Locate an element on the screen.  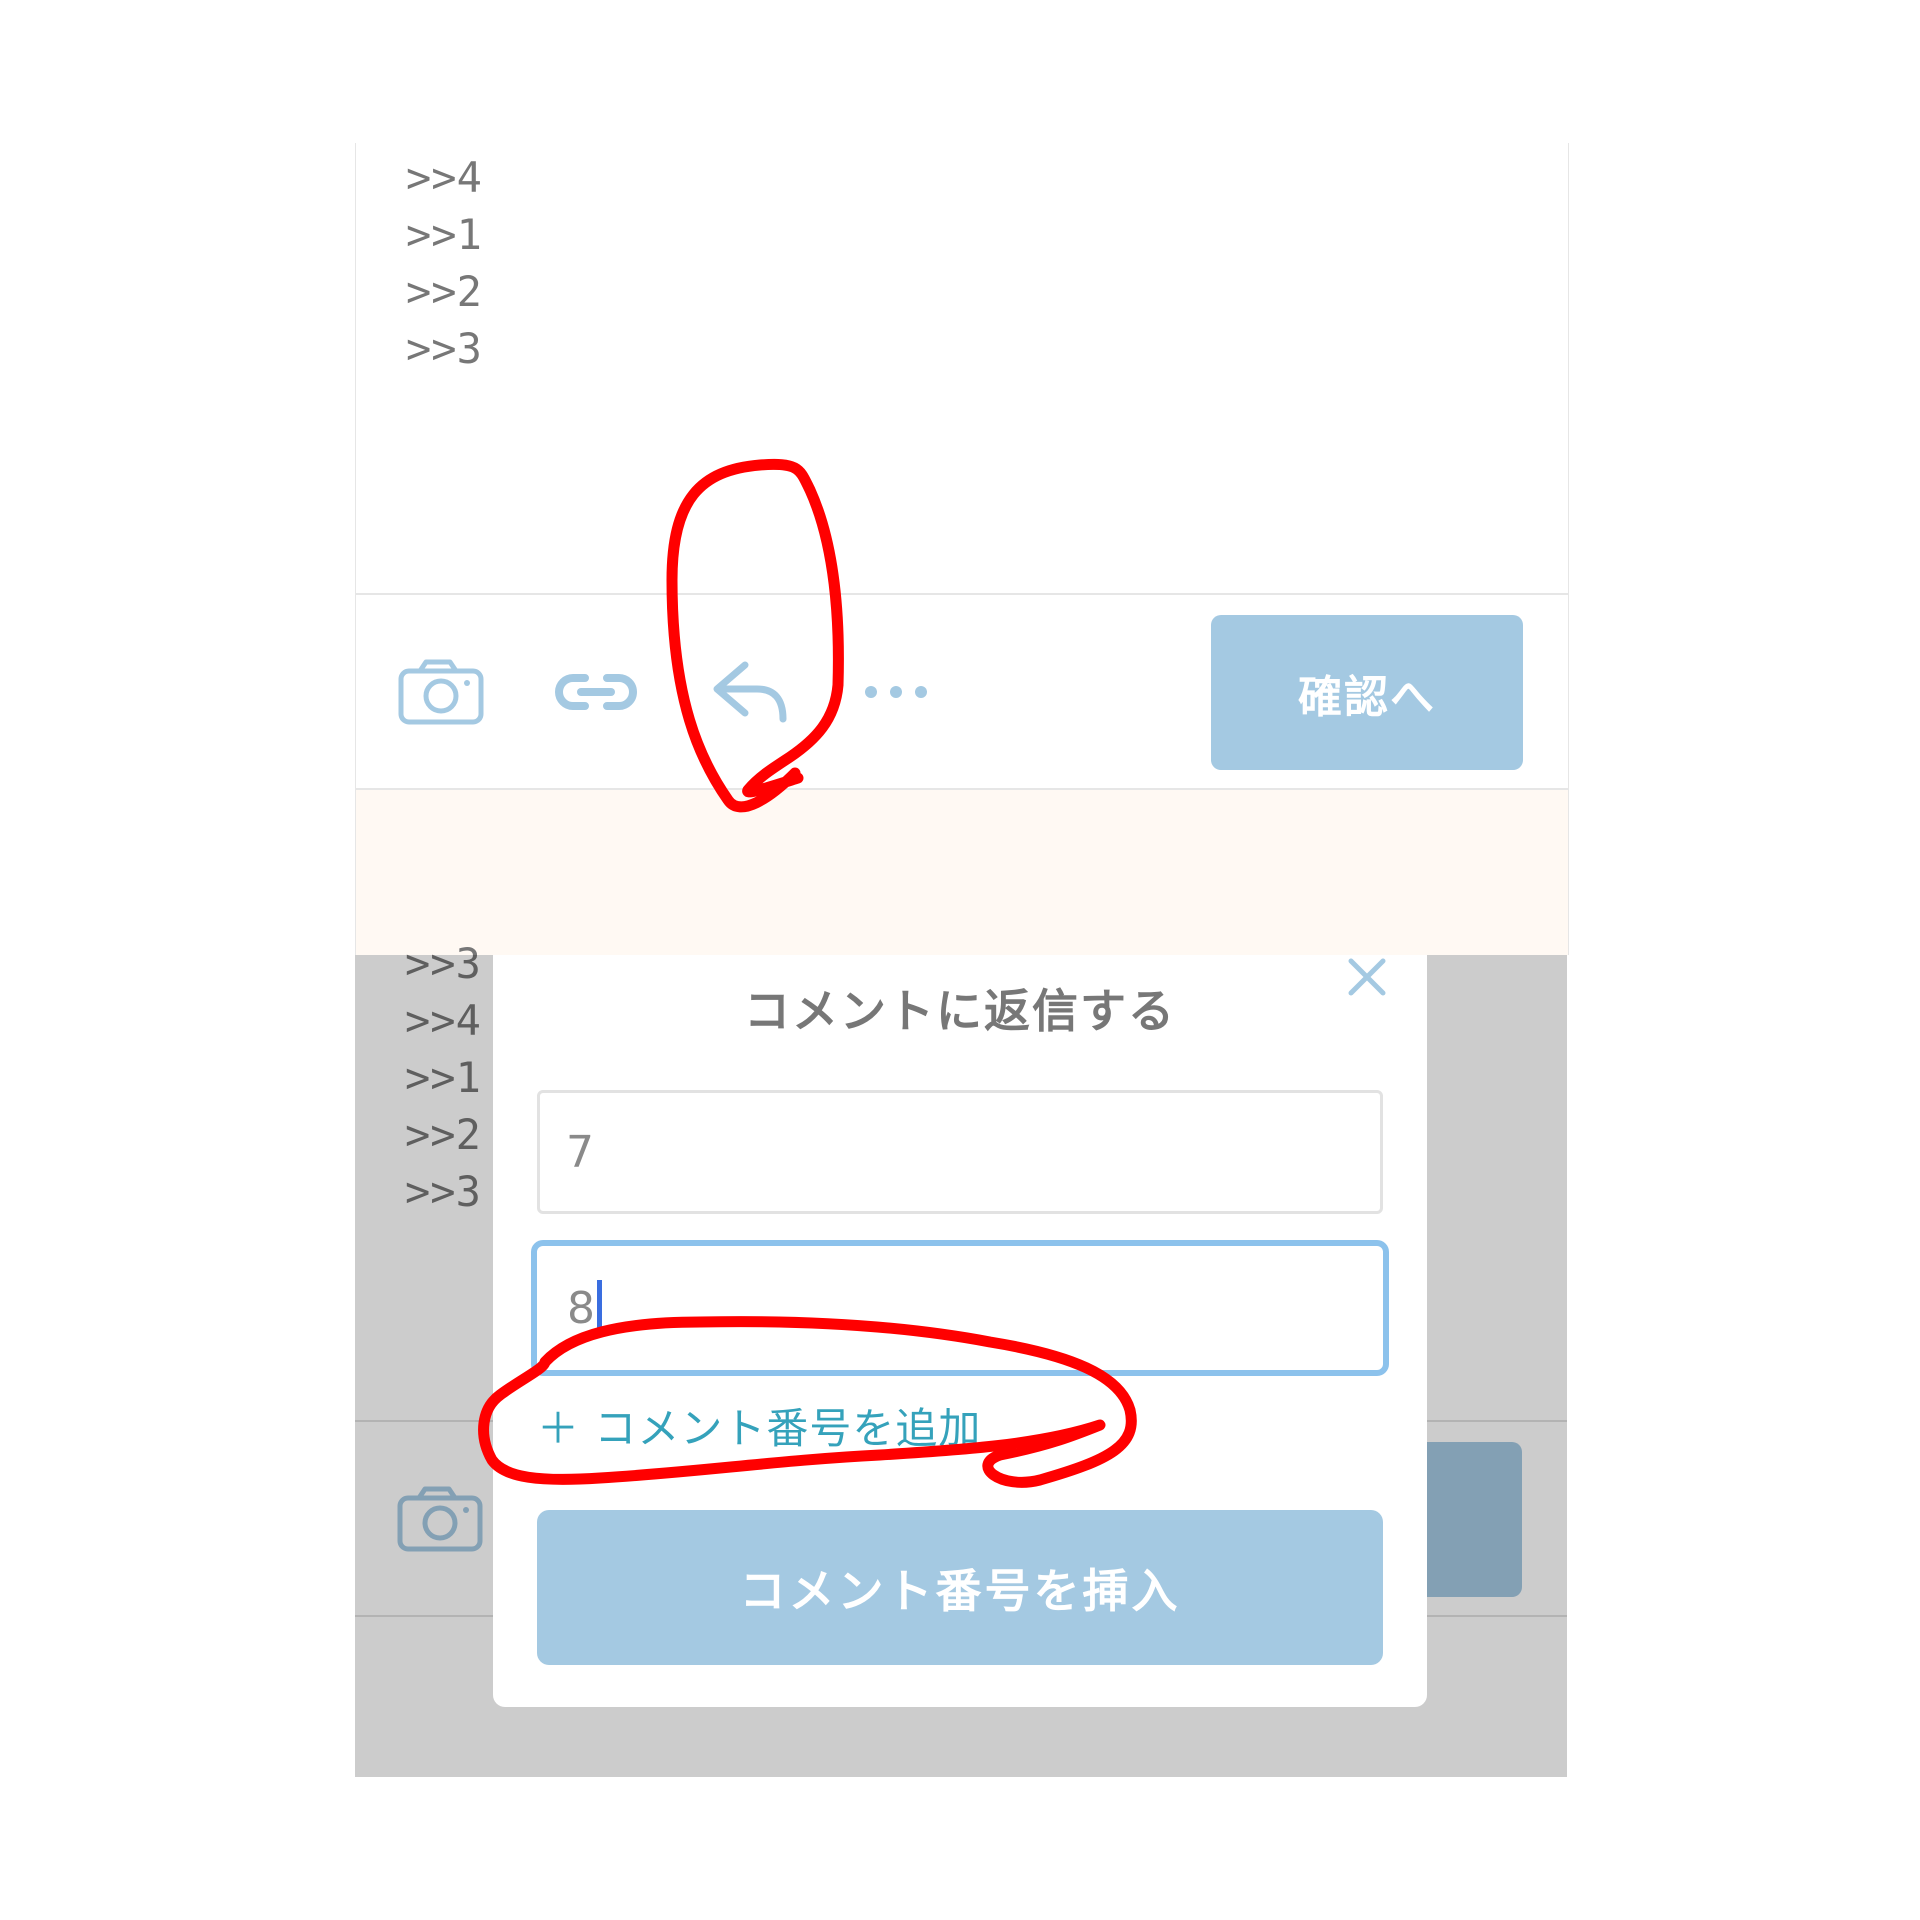
reply-ref-line: >>3 is located at coordinates (444, 348).